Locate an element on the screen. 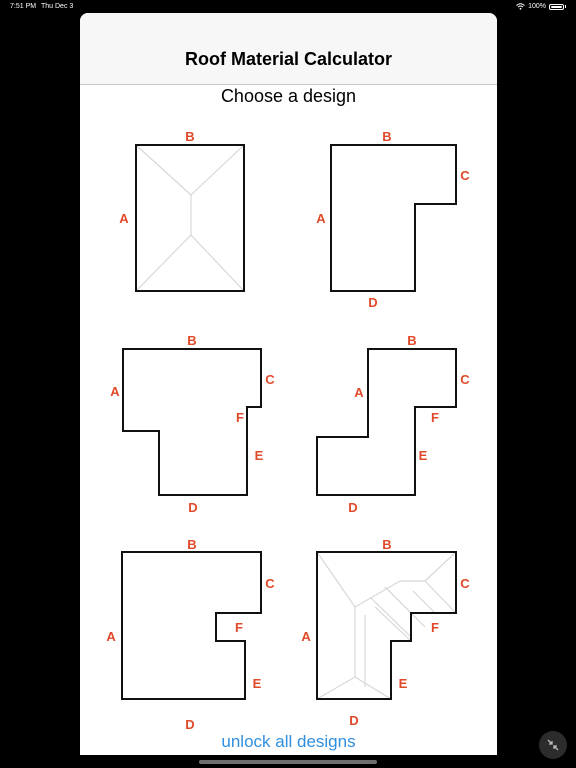 This screenshot has height=768, width=576. collapse-button is located at coordinates (553, 745).